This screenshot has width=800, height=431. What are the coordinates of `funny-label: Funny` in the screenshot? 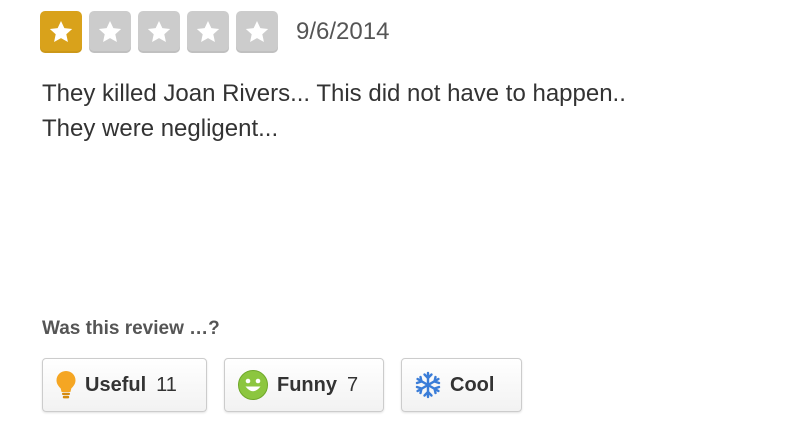 It's located at (307, 384).